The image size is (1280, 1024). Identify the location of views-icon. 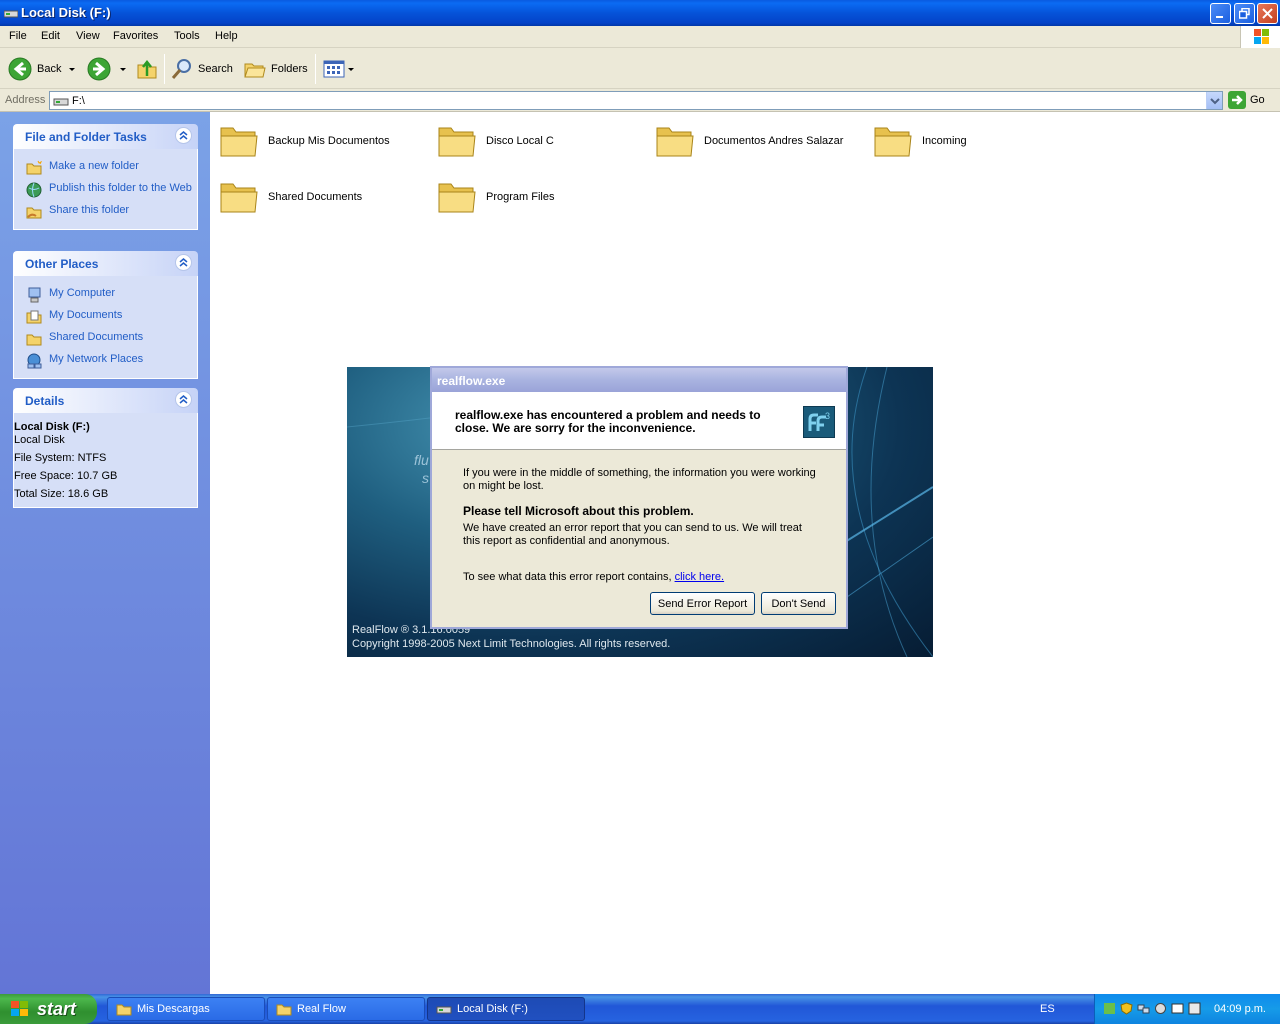
(334, 69).